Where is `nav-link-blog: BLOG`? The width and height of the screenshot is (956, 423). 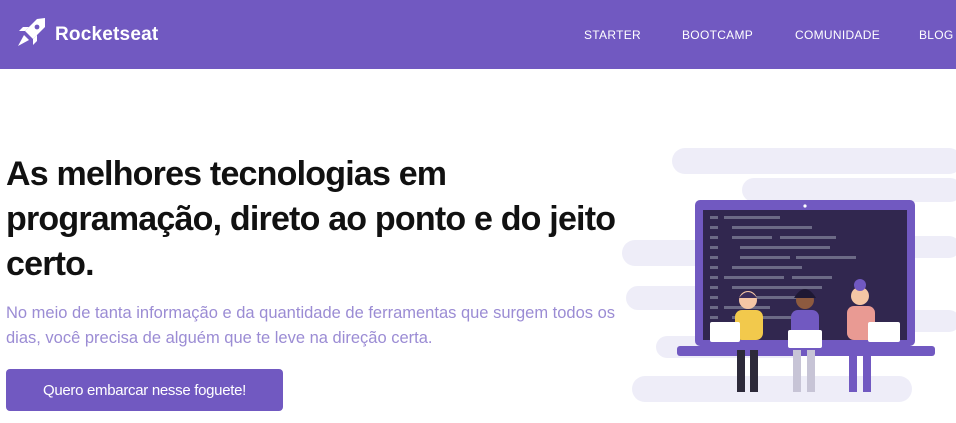 nav-link-blog: BLOG is located at coordinates (936, 35).